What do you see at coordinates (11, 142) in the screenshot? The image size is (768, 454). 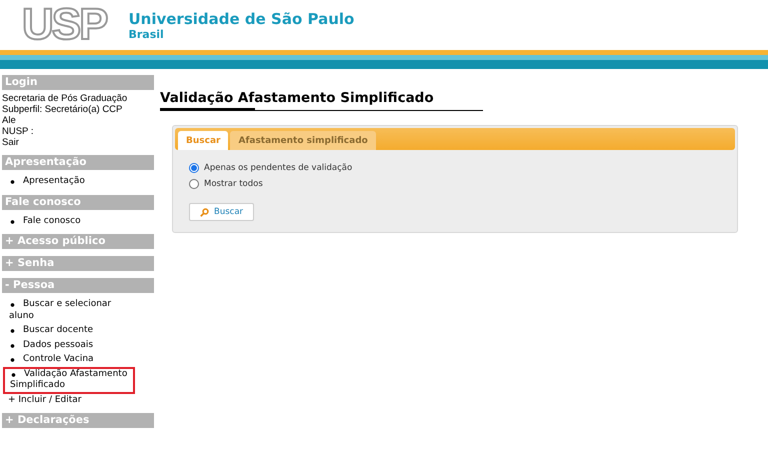 I see `login-info-text: Sair` at bounding box center [11, 142].